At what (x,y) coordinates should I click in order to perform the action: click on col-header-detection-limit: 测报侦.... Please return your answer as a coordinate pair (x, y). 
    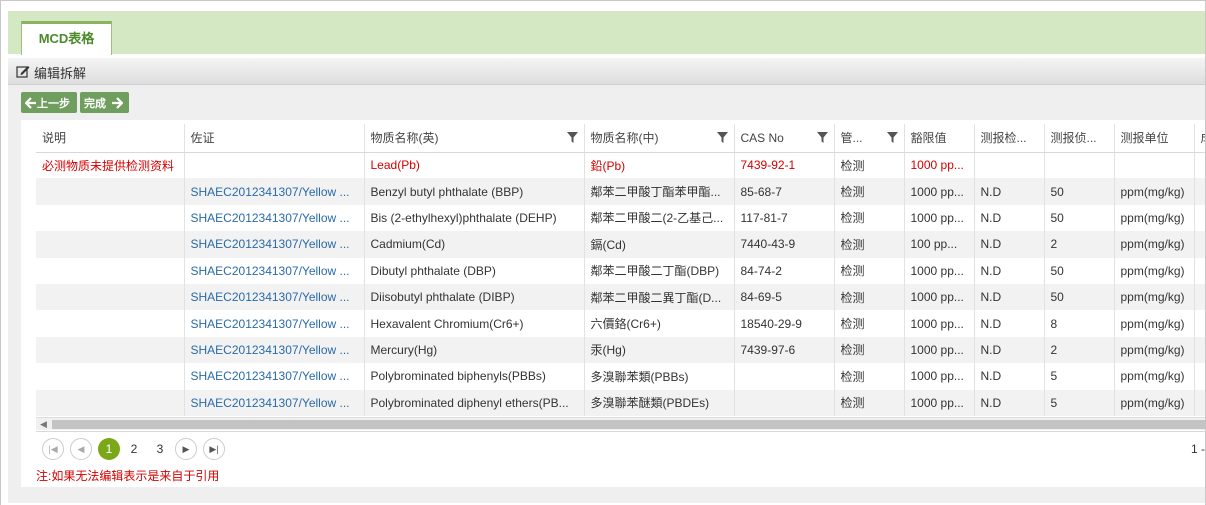
    Looking at the image, I should click on (1079, 138).